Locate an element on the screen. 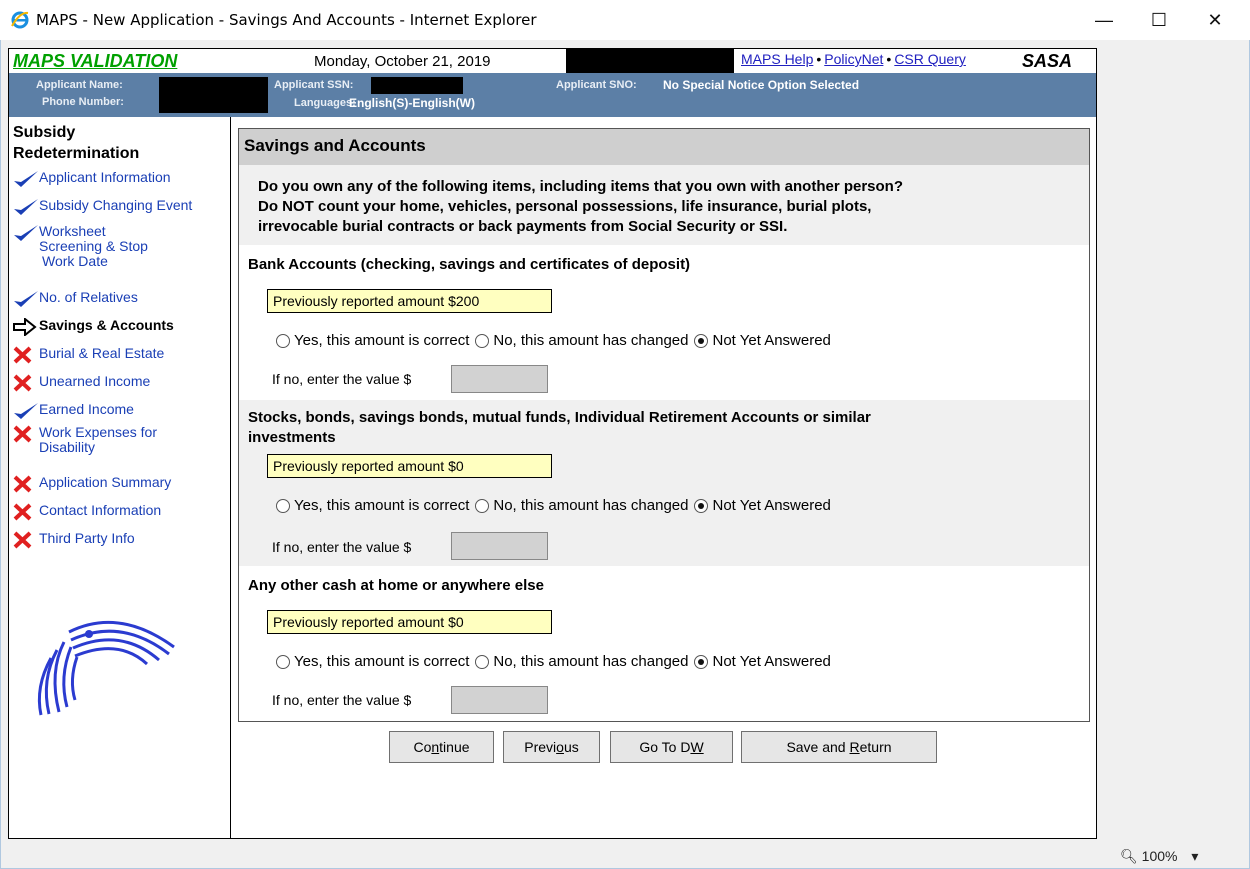 Image resolution: width=1250 pixels, height=869 pixels. close-button: ✕ is located at coordinates (1215, 20).